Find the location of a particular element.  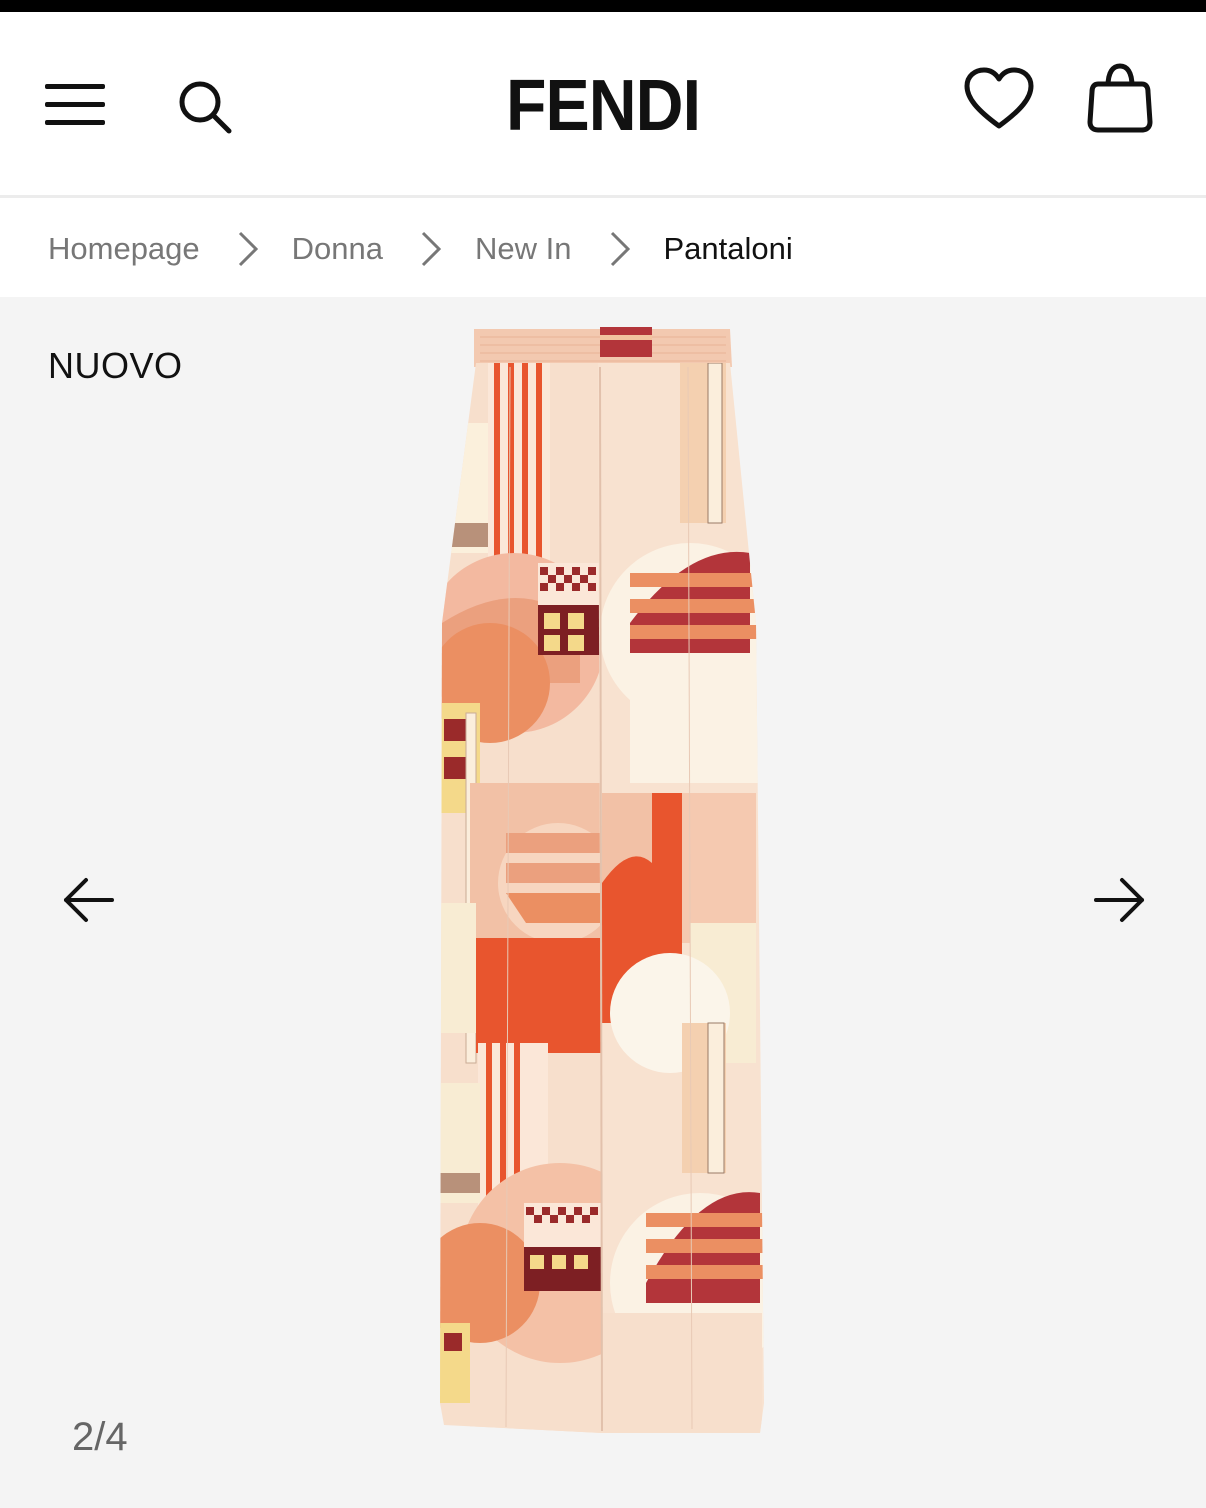

breadcrumb-homepage: Homepage is located at coordinates (124, 249).